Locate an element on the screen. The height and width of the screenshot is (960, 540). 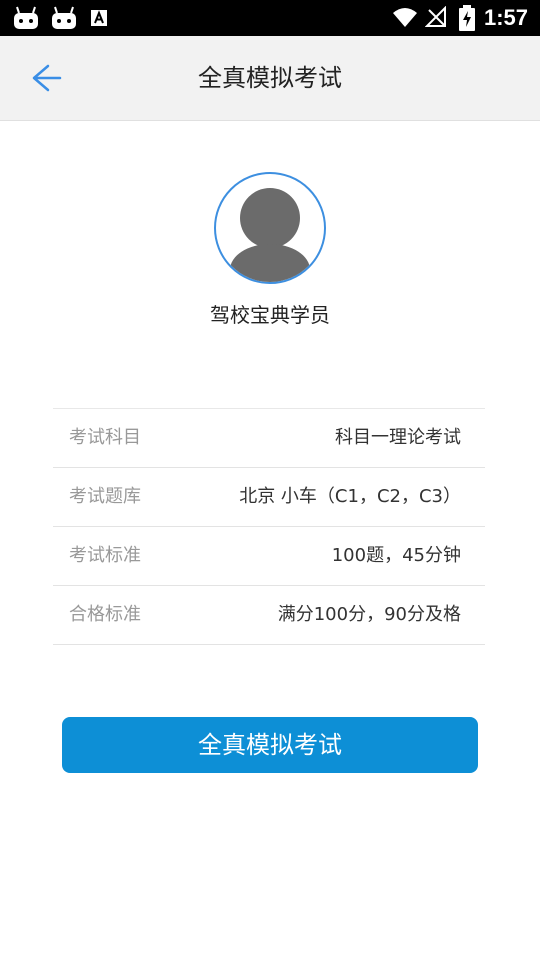
info-row-exam-standard: 考试标准 100题，45分钟 is located at coordinates (269, 556).